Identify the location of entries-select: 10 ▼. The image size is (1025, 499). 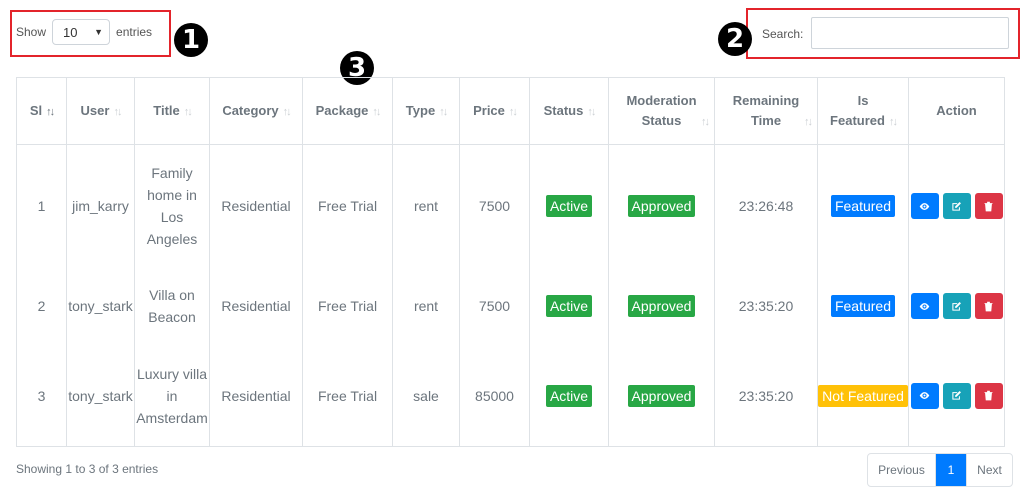
(81, 32).